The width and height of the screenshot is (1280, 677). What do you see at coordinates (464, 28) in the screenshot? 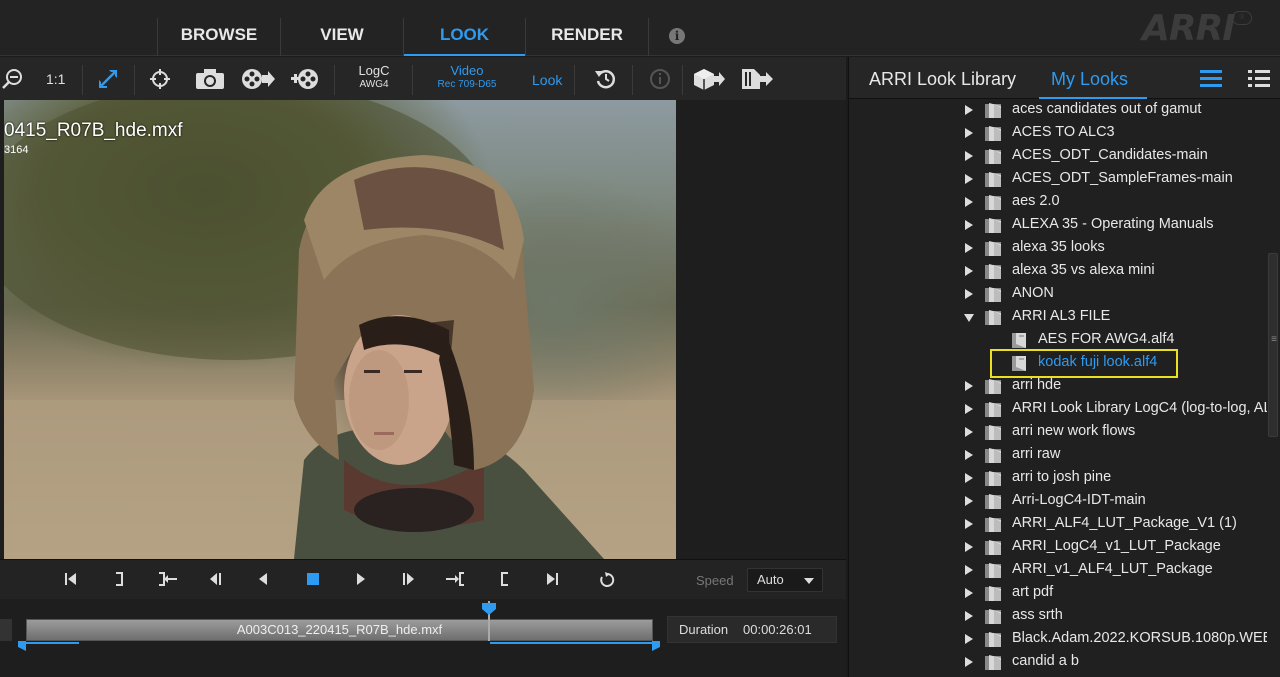
I see `tab-look: LOOK` at bounding box center [464, 28].